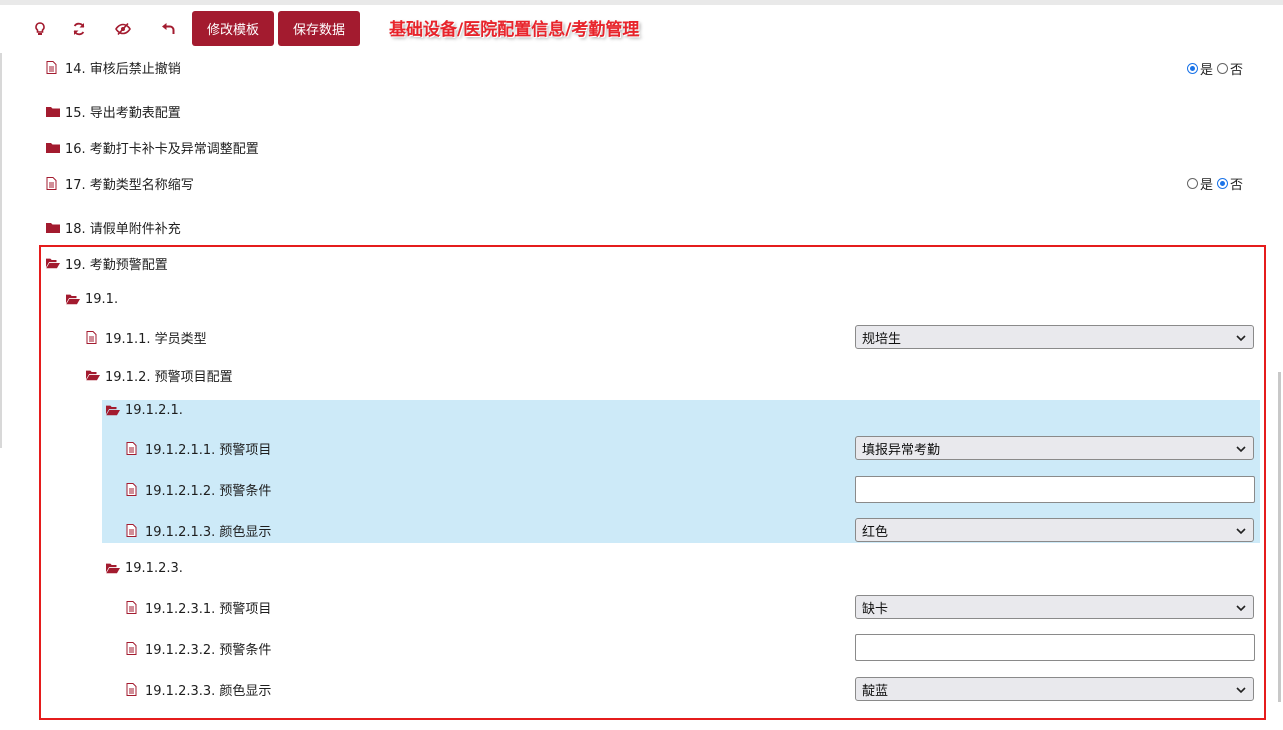 The height and width of the screenshot is (730, 1283). I want to click on tree-item-14: 14. 审核后禁止撤销, so click(113, 67).